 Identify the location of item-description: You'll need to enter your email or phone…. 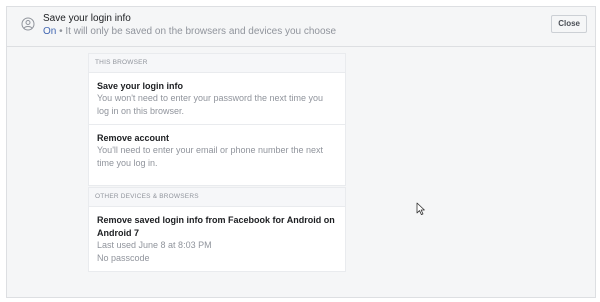
(210, 156).